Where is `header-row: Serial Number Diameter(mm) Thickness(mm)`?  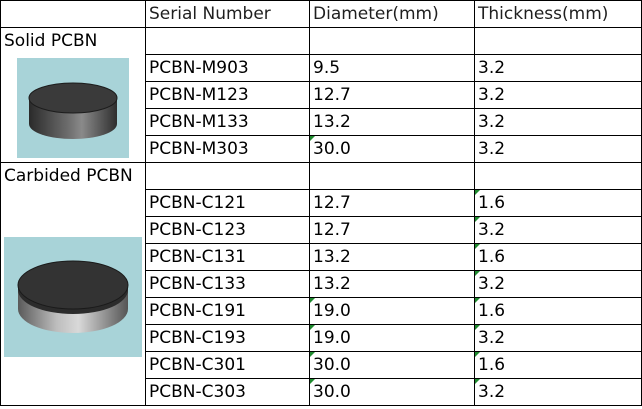 header-row: Serial Number Diameter(mm) Thickness(mm) is located at coordinates (321, 14).